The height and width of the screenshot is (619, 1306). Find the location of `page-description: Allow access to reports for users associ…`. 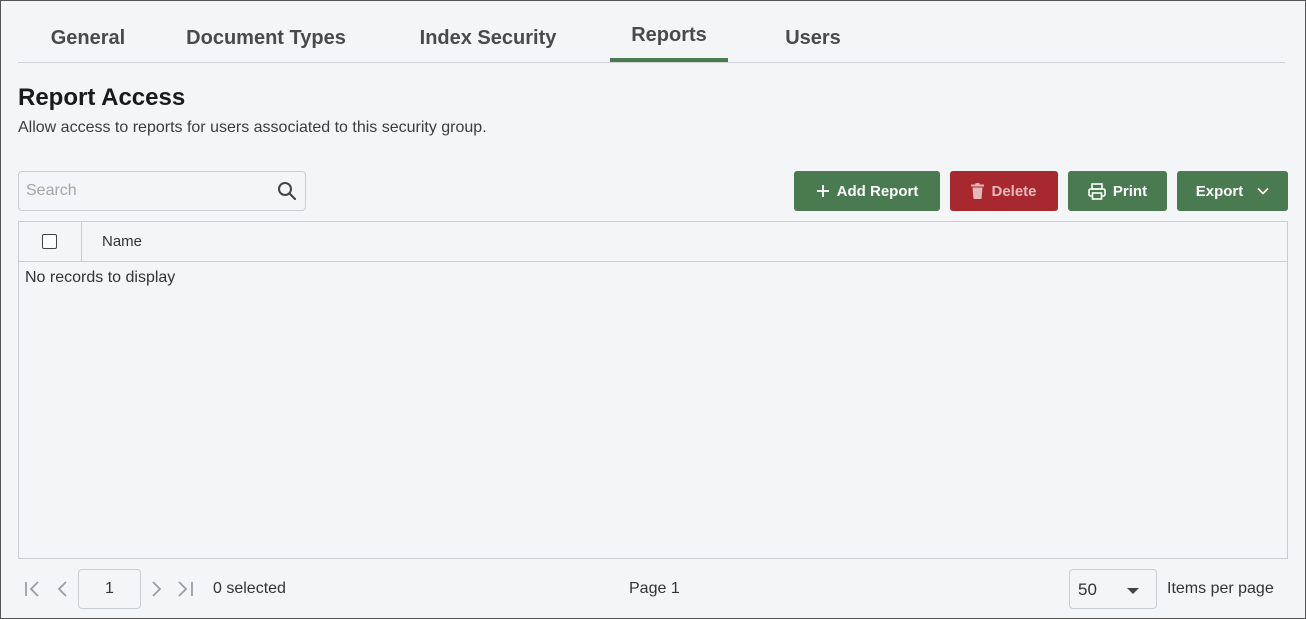

page-description: Allow access to reports for users associ… is located at coordinates (252, 127).